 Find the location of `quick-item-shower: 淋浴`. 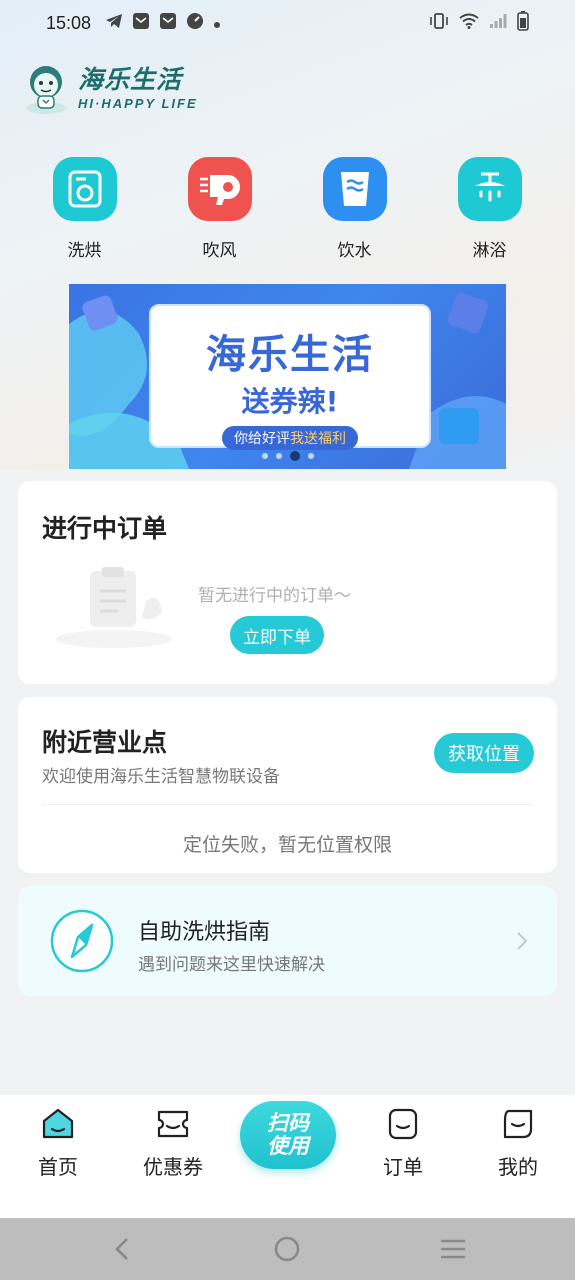

quick-item-shower: 淋浴 is located at coordinates (489, 209).